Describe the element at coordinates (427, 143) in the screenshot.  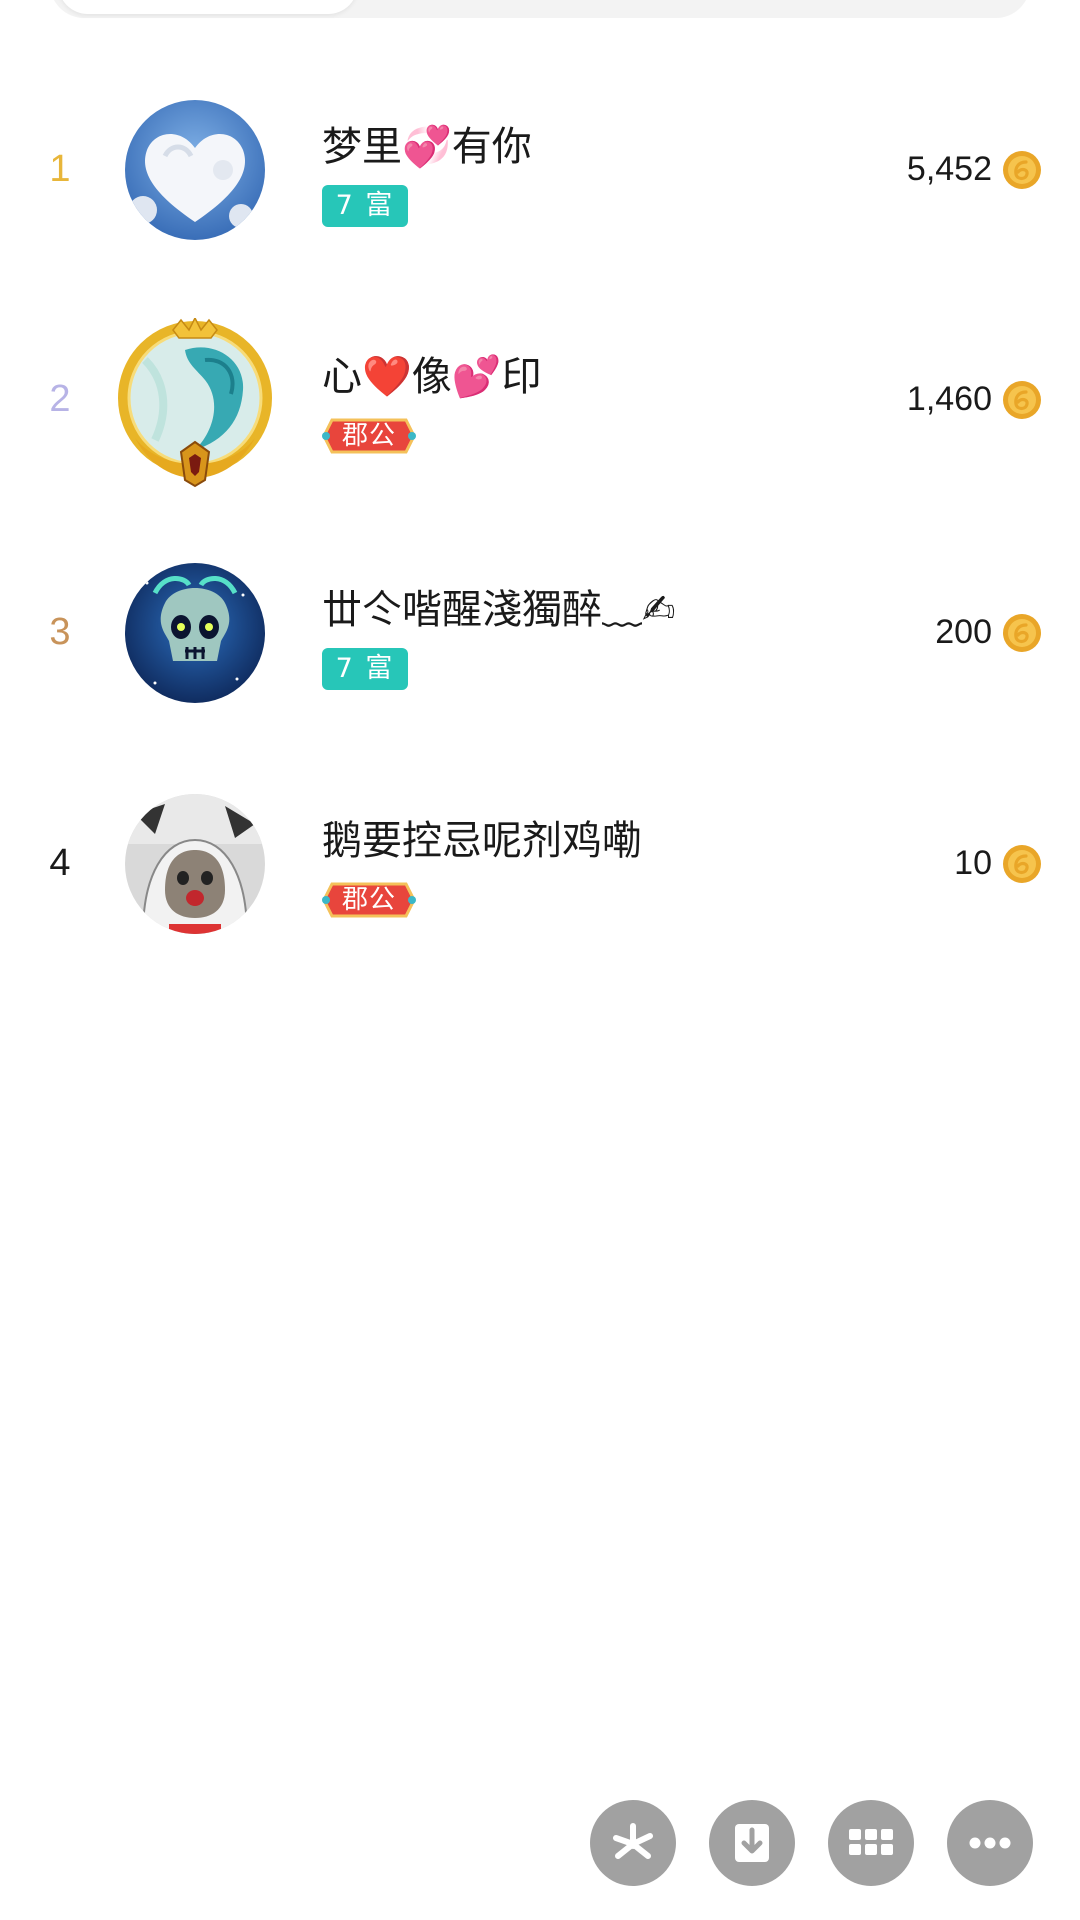
I see `user-name: 梦里💞有你` at that location.